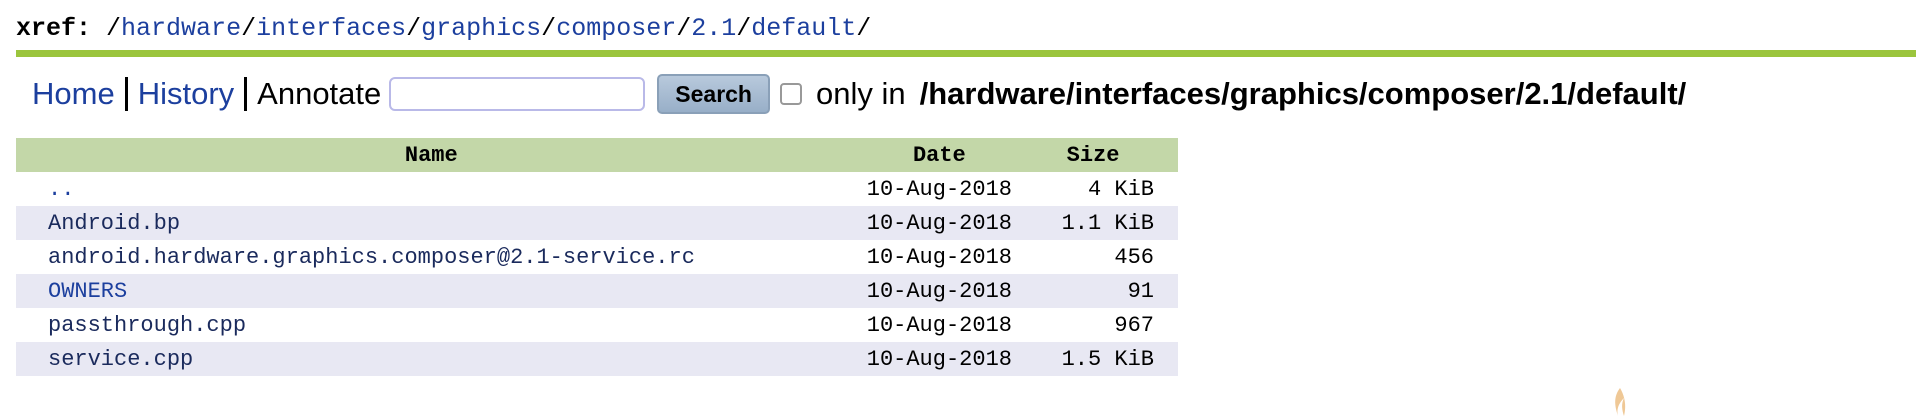 The image size is (1916, 418). What do you see at coordinates (73, 94) in the screenshot?
I see `home-link: Home` at bounding box center [73, 94].